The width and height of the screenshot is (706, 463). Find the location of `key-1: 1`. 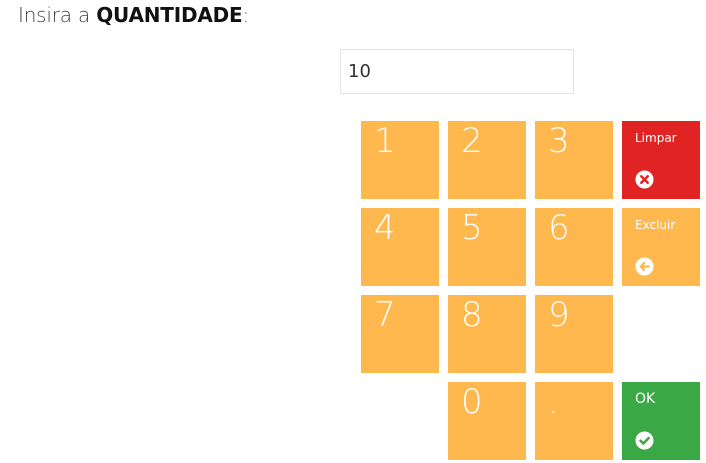

key-1: 1 is located at coordinates (400, 160).